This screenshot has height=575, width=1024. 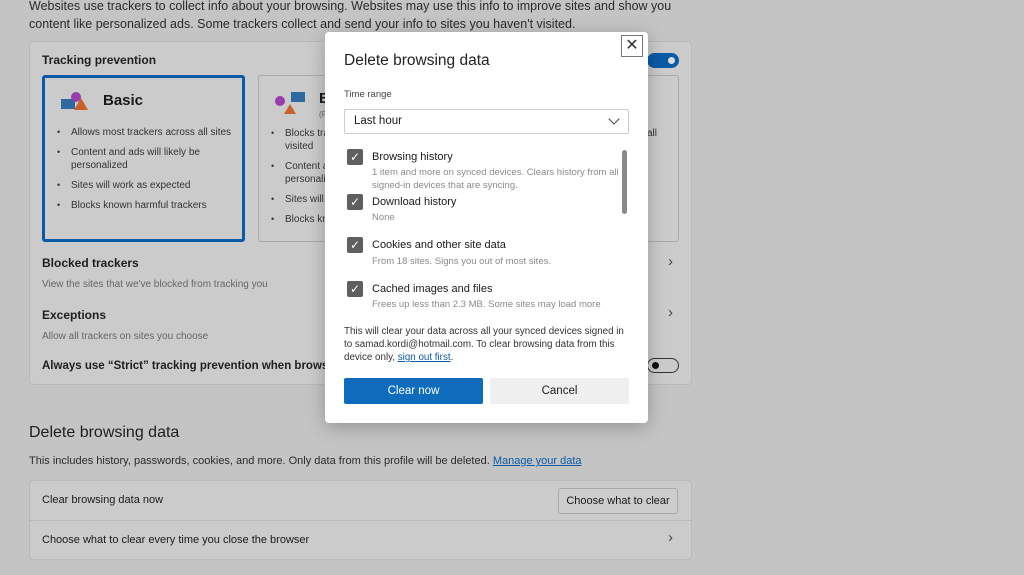 What do you see at coordinates (355, 245) in the screenshot?
I see `cookies-checkbox: ✓` at bounding box center [355, 245].